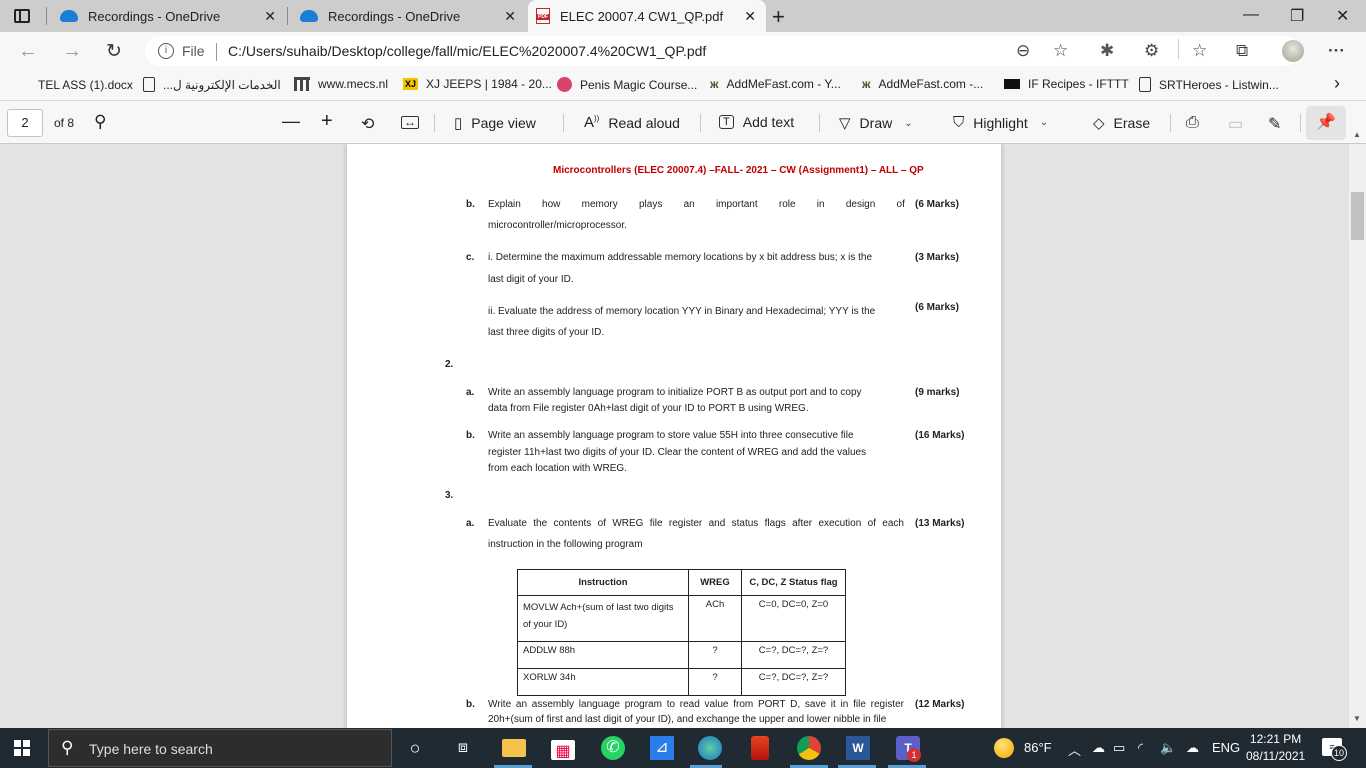  I want to click on q2b-line3: from each location with WREG., so click(557, 468).